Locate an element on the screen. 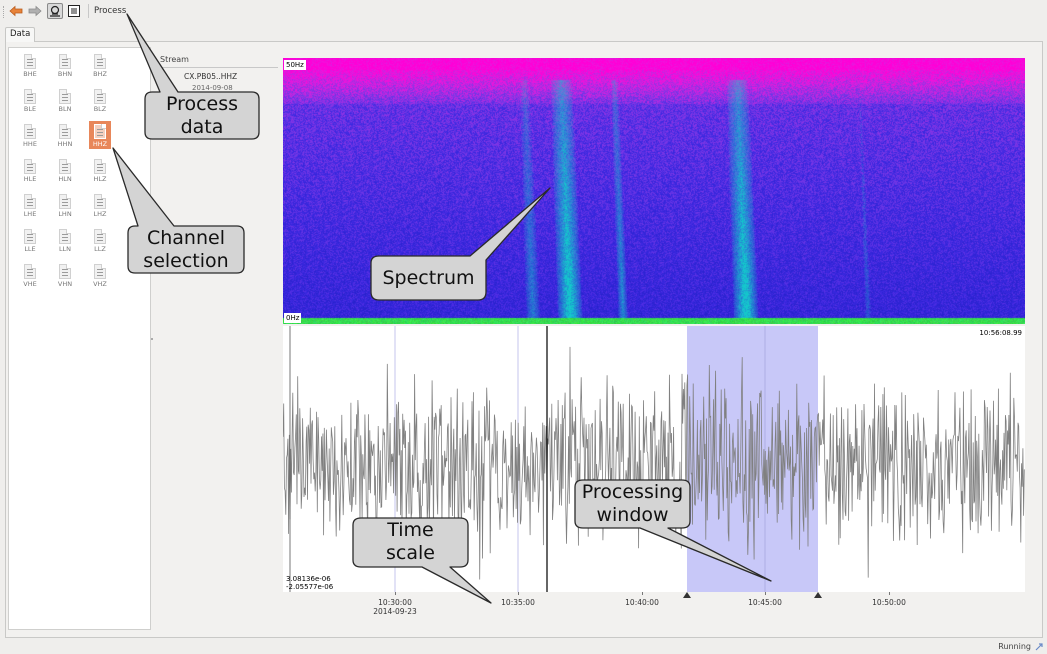 This screenshot has height=654, width=1047. stream-header-divider is located at coordinates (219, 67).